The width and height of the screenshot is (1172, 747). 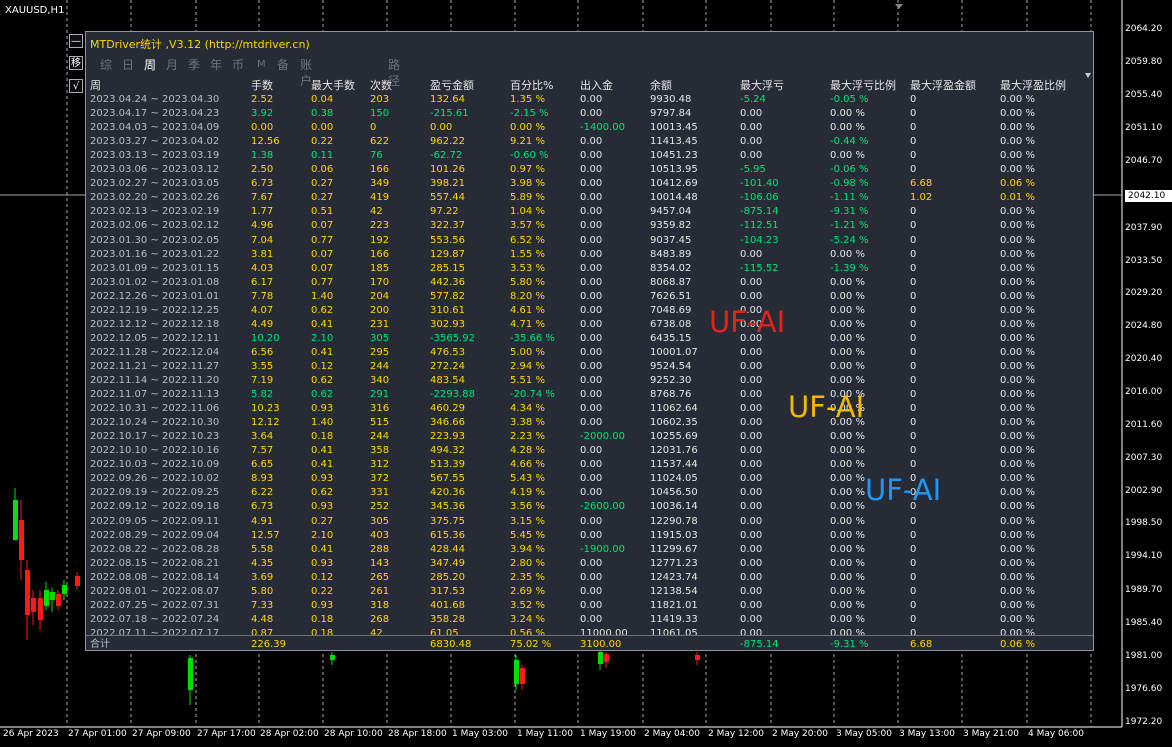 I want to click on header-col-percent: 百分比%, so click(x=531, y=86).